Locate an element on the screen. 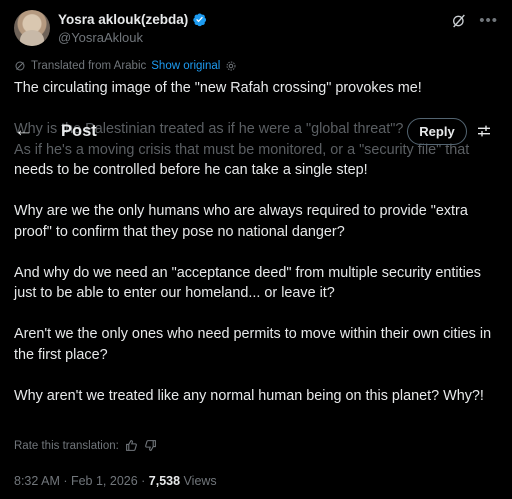 Image resolution: width=512 pixels, height=499 pixels. more-options-icon: ••• is located at coordinates (488, 20).